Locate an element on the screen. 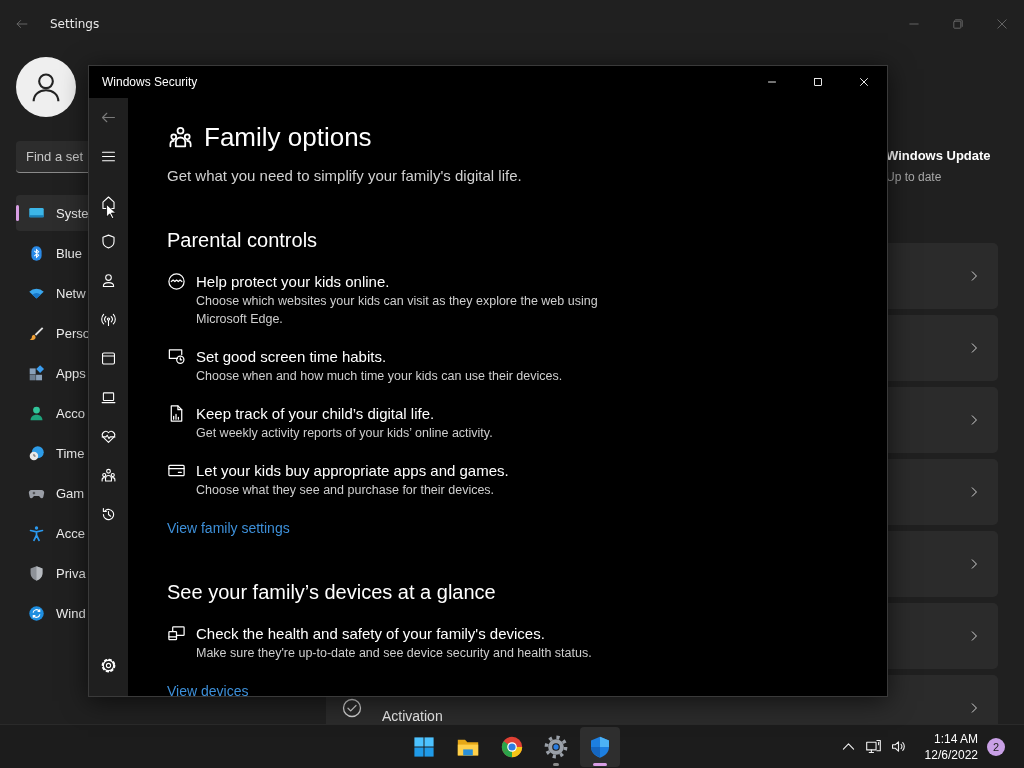  feature-description: Make sure they're up-to-date and see device security and health status. is located at coordinates (394, 653).